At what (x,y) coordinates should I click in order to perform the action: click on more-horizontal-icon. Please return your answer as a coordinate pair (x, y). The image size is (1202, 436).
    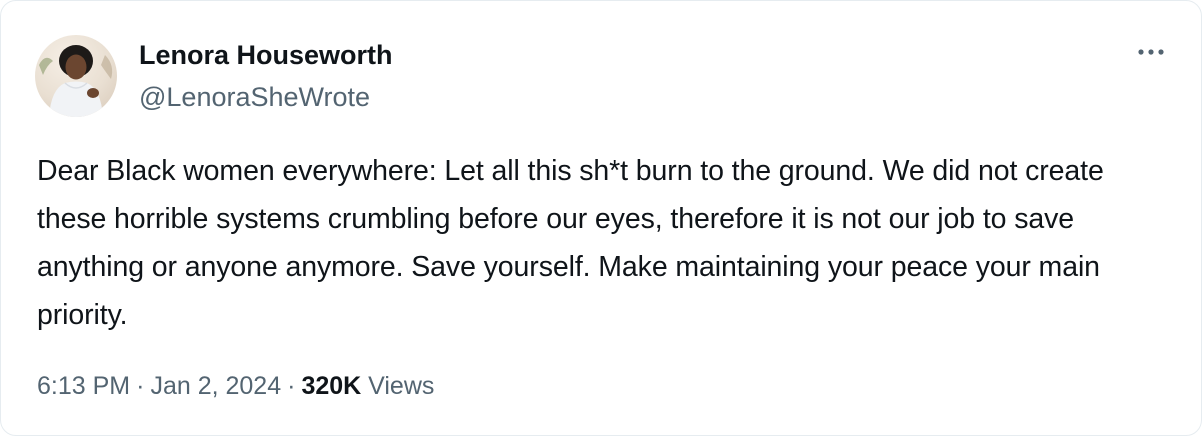
    Looking at the image, I should click on (1151, 52).